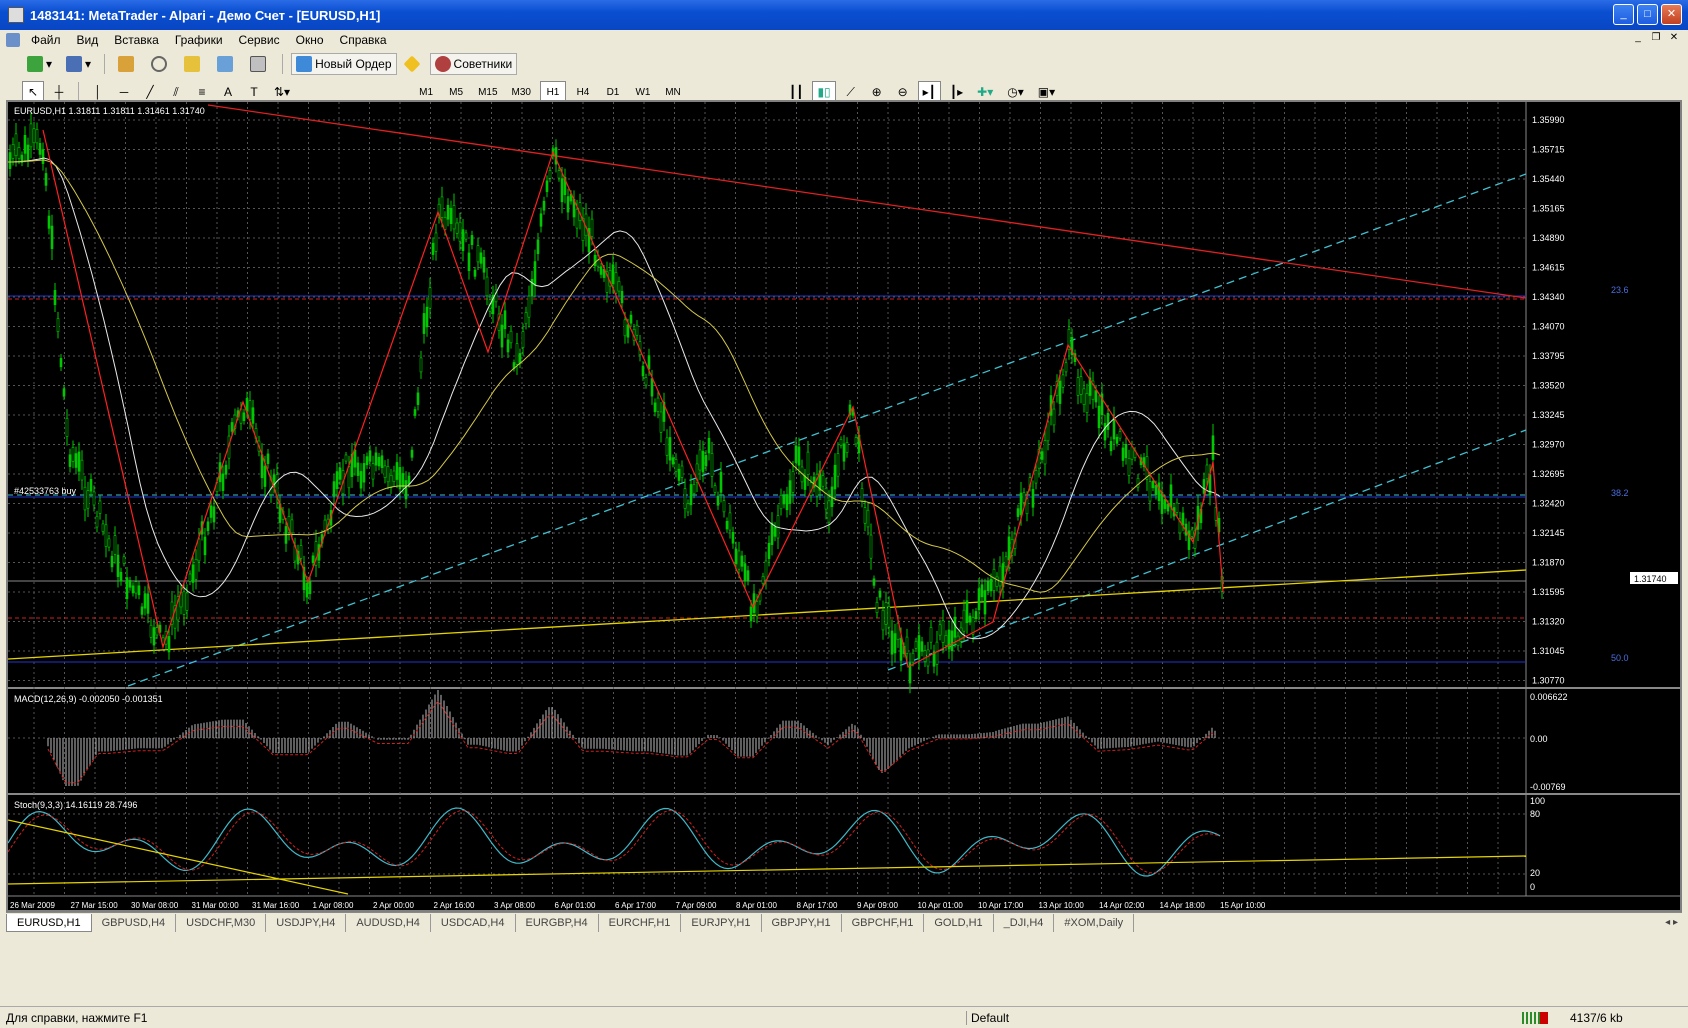  What do you see at coordinates (254, 92) in the screenshot?
I see `label-icon: T` at bounding box center [254, 92].